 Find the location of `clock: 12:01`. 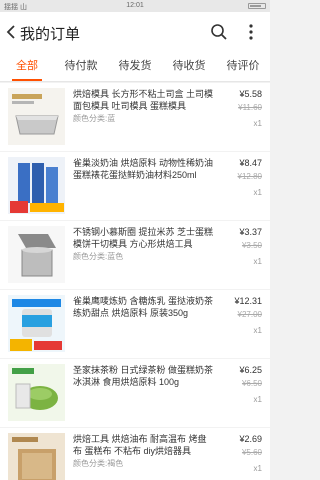

clock: 12:01 is located at coordinates (135, 5).